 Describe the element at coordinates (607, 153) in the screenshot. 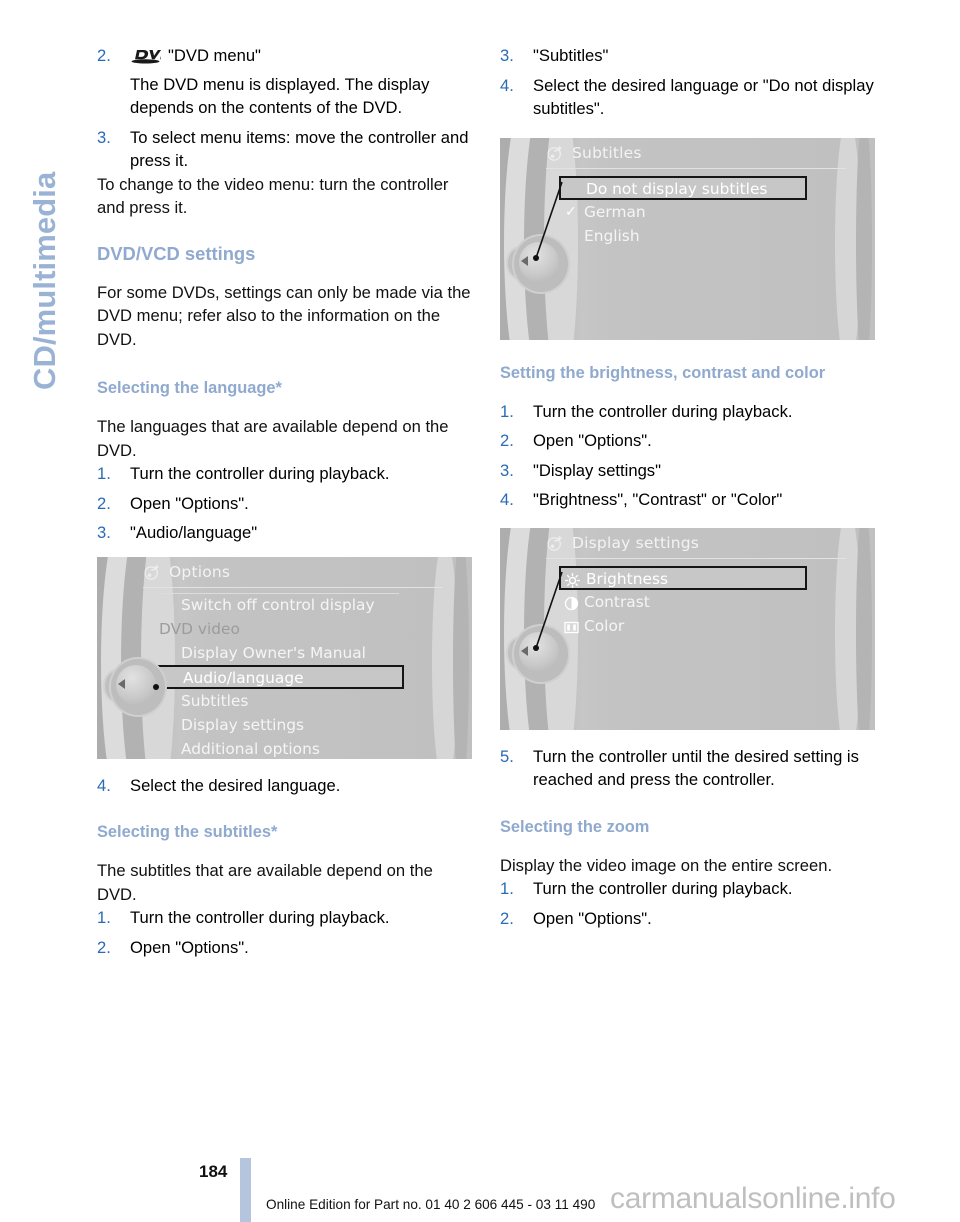

I see `screen-title: Subtitles` at that location.